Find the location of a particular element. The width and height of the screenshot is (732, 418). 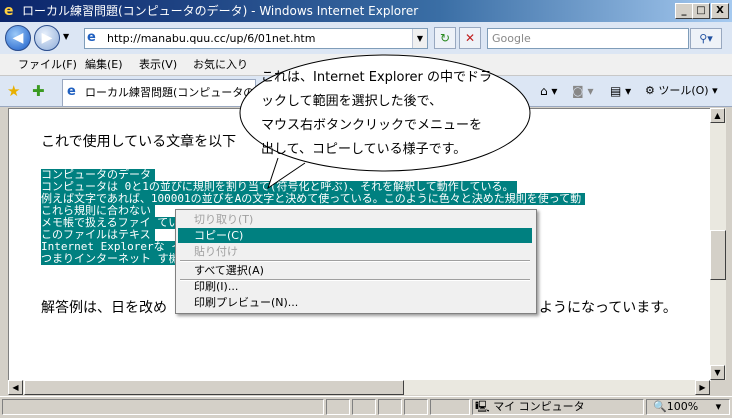

scroll-up-button: ▲ is located at coordinates (717, 115).